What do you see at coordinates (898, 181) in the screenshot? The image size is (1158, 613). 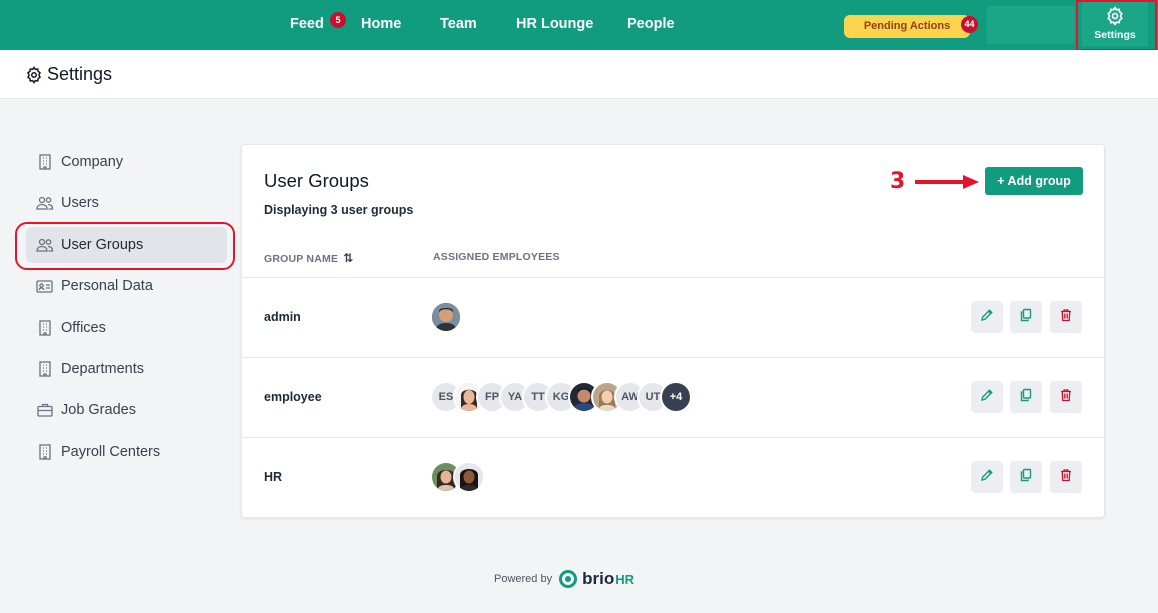 I see `annotation-number-3: 3` at bounding box center [898, 181].